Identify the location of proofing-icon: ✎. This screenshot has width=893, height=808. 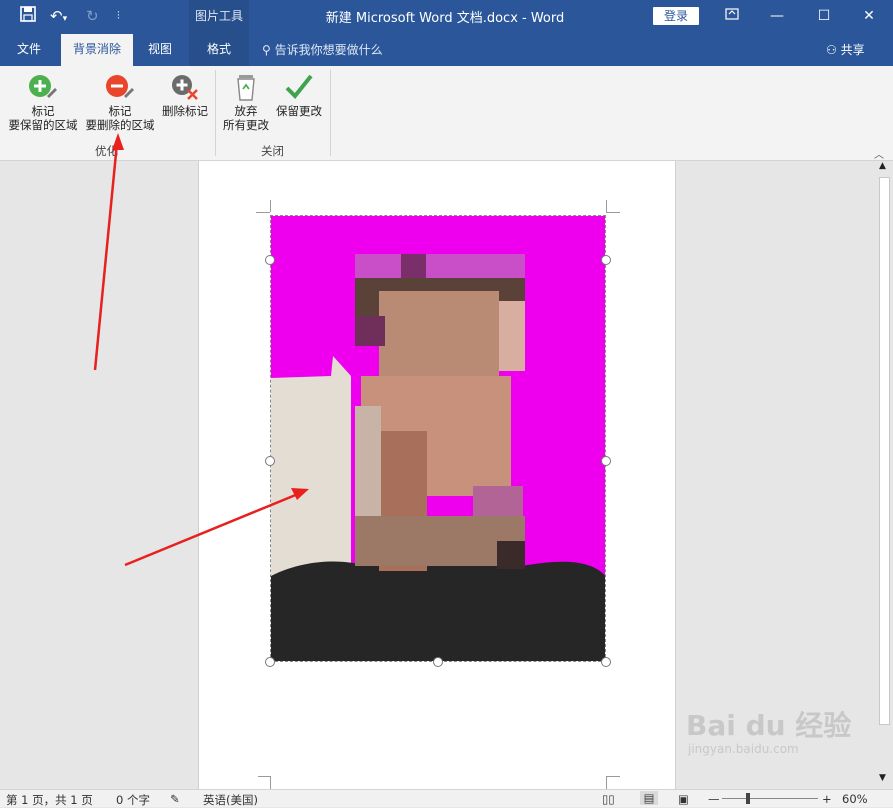
(175, 799).